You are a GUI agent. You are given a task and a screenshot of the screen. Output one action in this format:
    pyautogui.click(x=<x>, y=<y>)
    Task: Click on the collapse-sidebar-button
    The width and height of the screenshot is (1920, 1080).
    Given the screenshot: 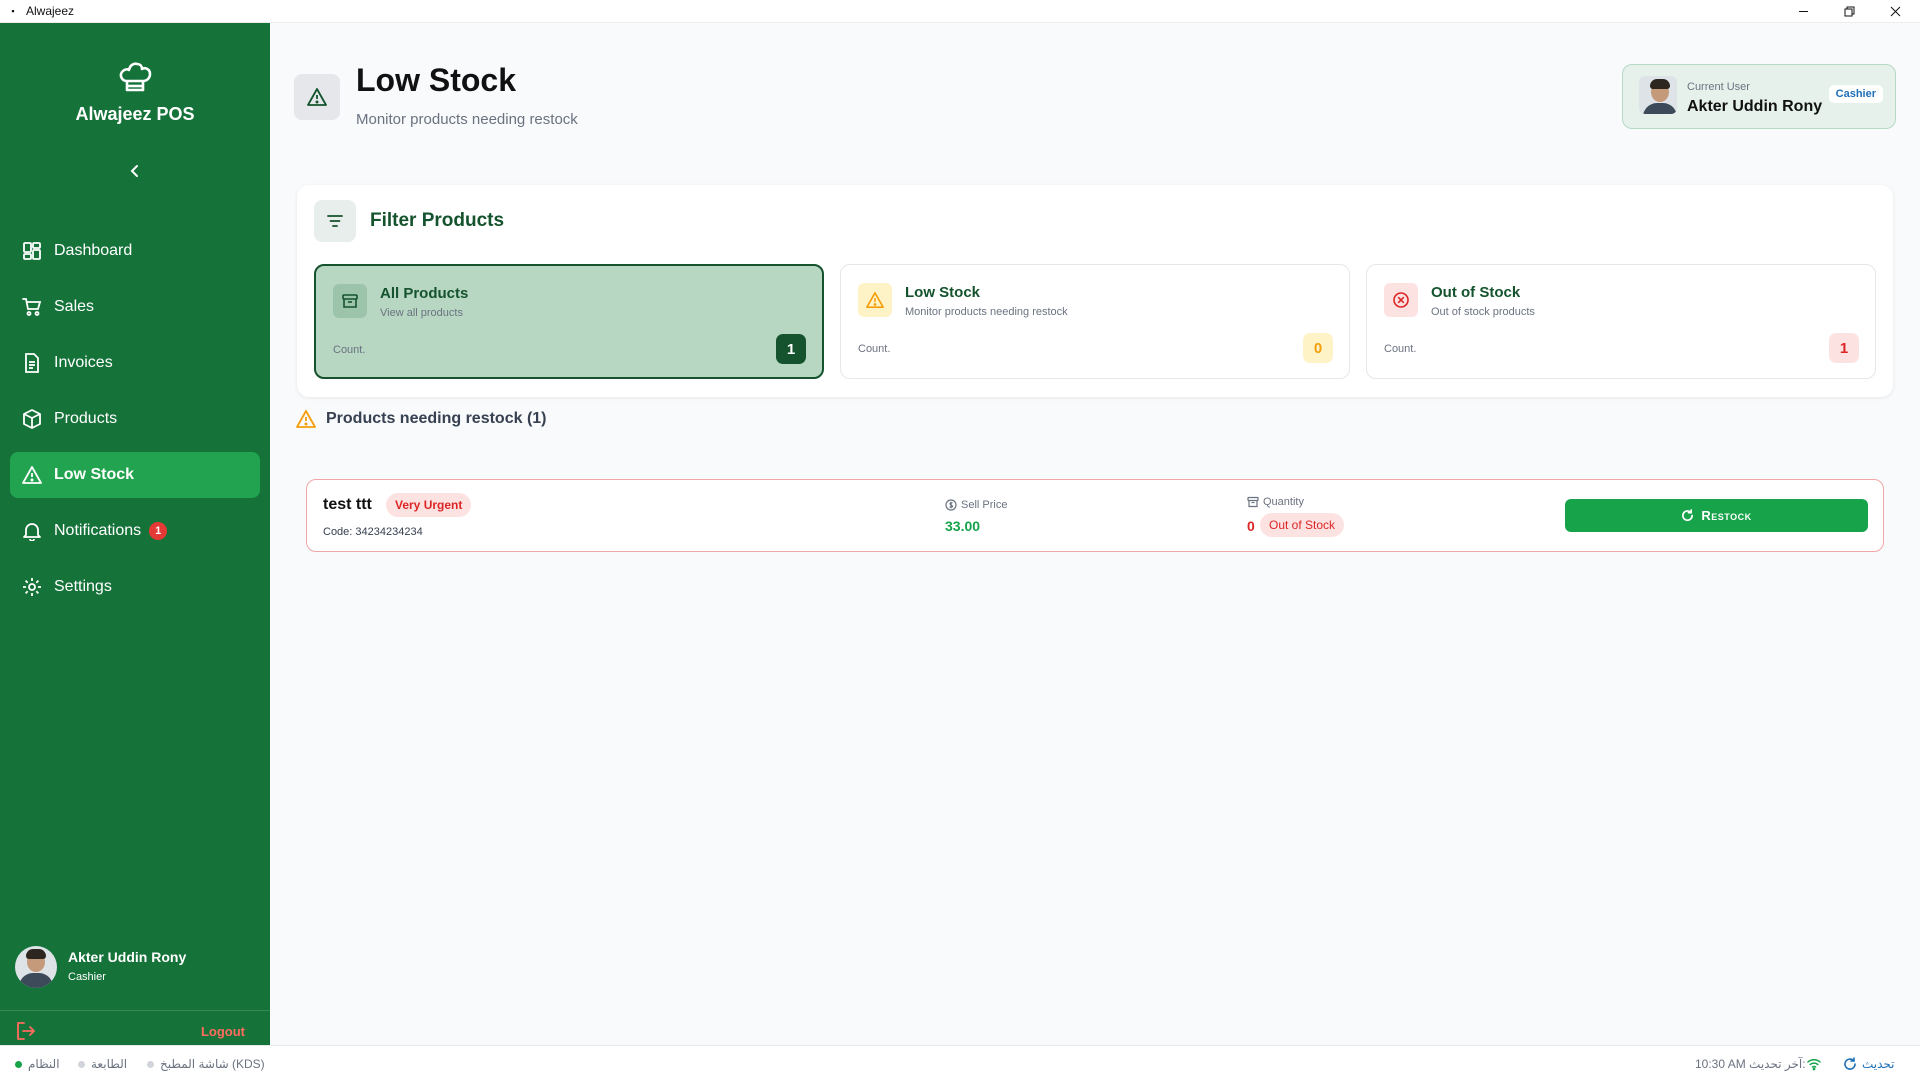 What is the action you would take?
    pyautogui.click(x=135, y=171)
    